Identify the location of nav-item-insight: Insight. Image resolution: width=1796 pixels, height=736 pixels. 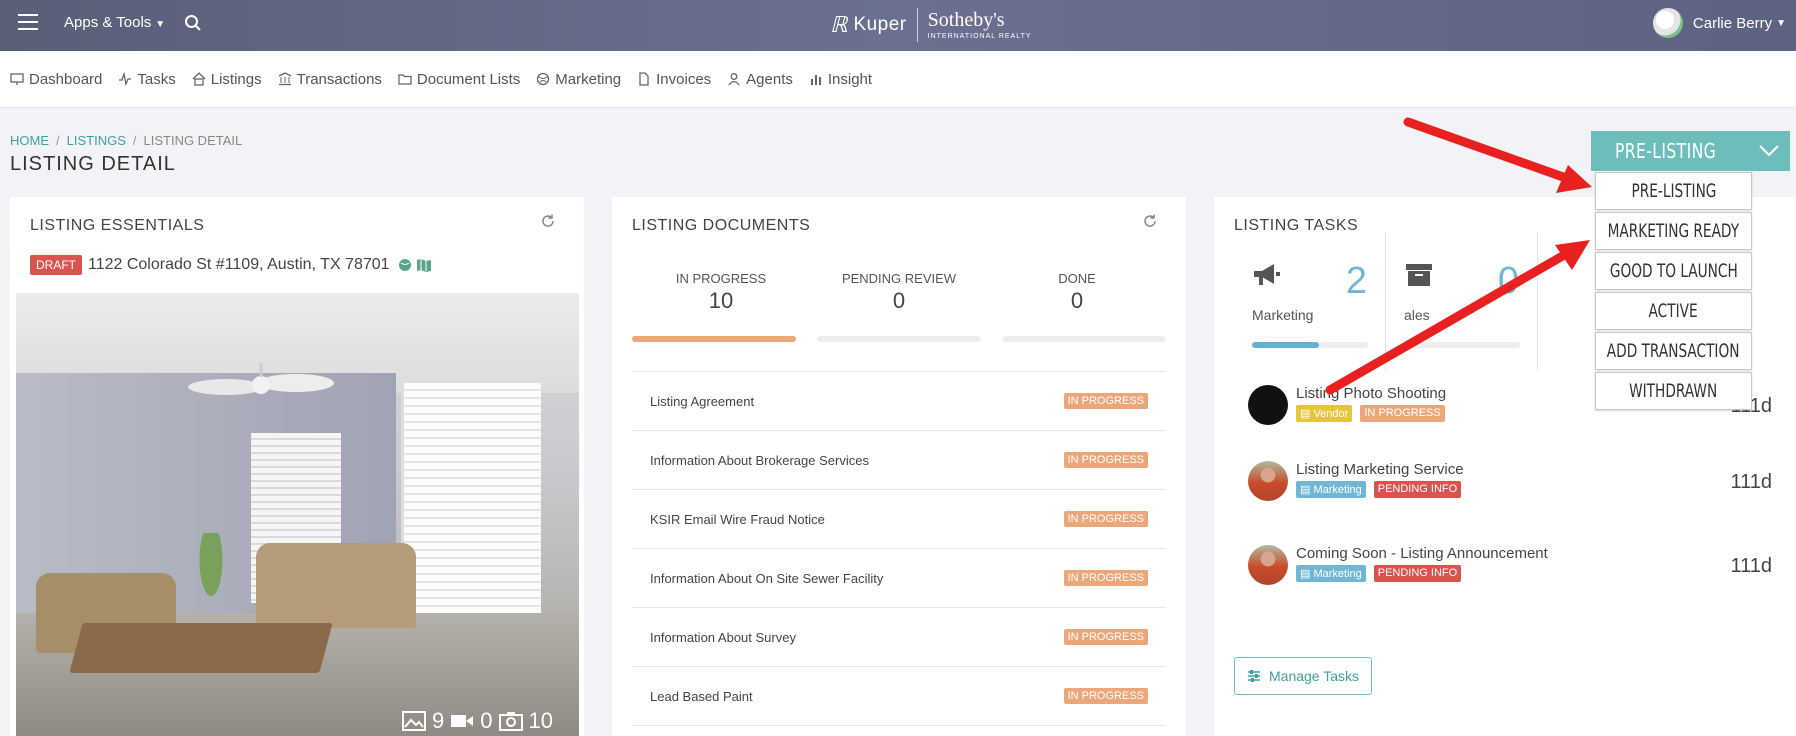
(840, 79).